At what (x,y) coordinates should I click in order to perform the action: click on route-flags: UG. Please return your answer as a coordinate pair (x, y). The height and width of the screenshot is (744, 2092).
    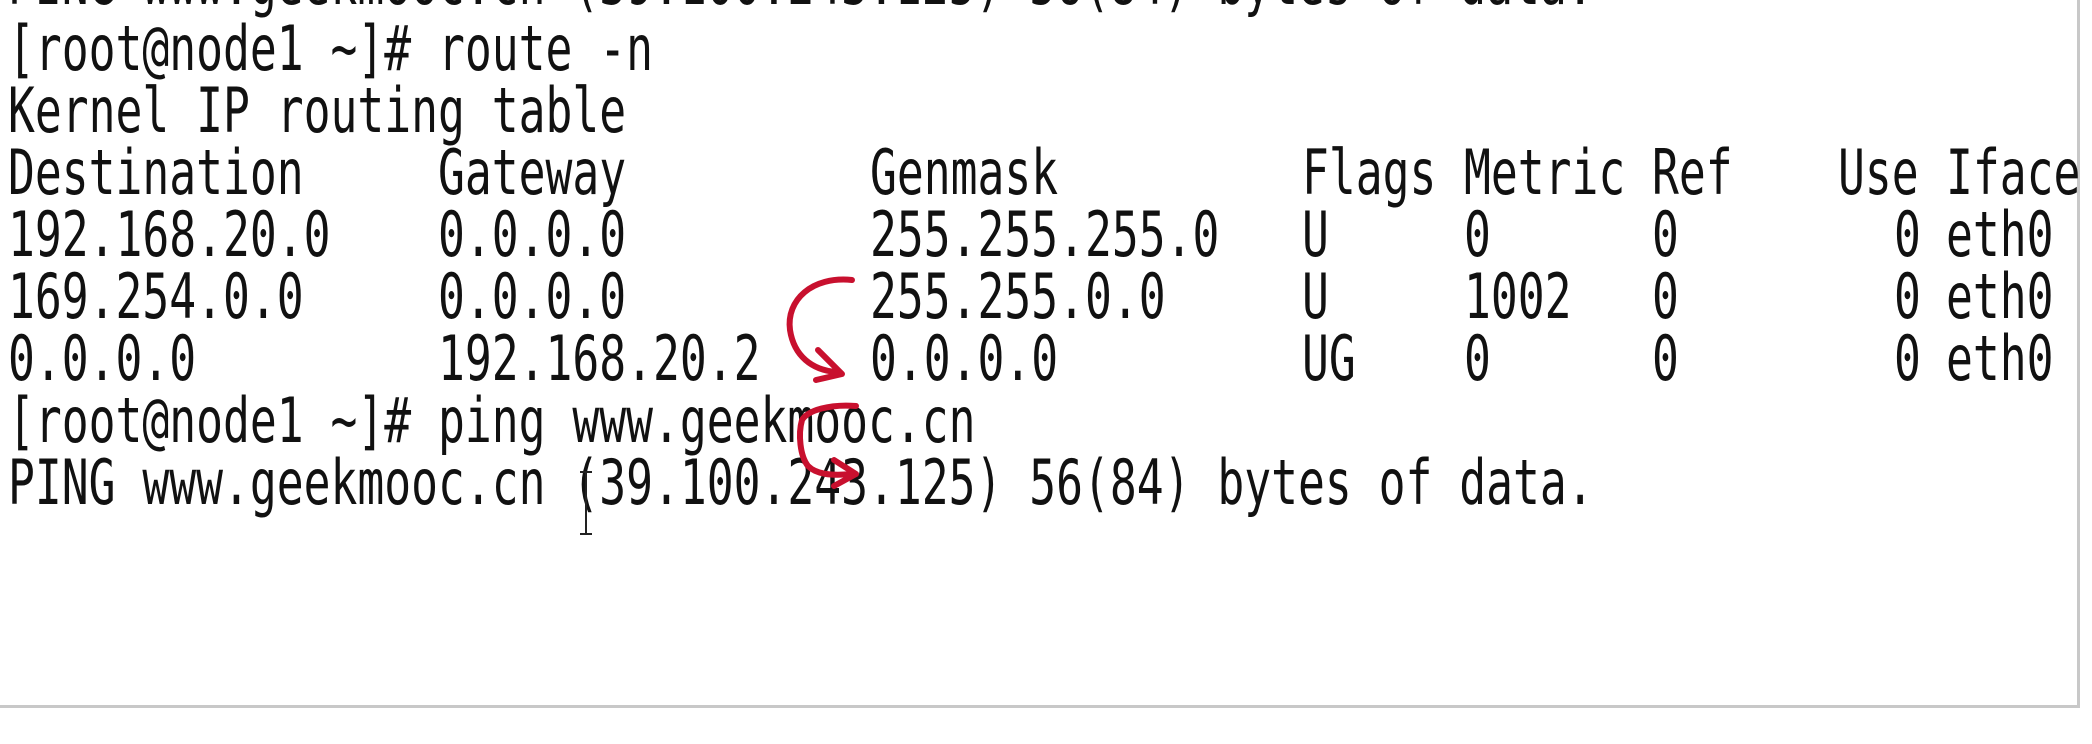
    Looking at the image, I should click on (1329, 358).